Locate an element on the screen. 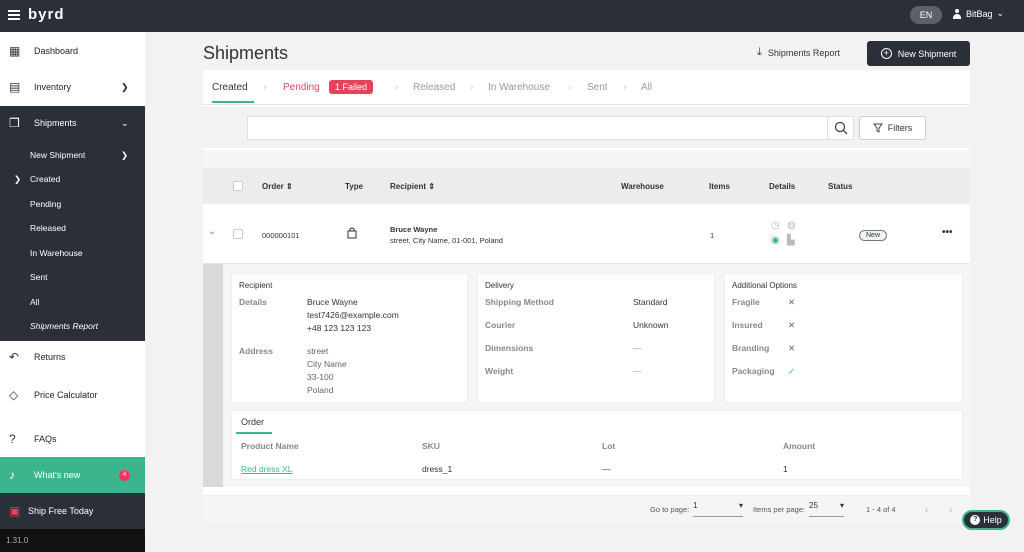 Image resolution: width=1024 pixels, height=552 pixels. detail-rail is located at coordinates (213, 375).